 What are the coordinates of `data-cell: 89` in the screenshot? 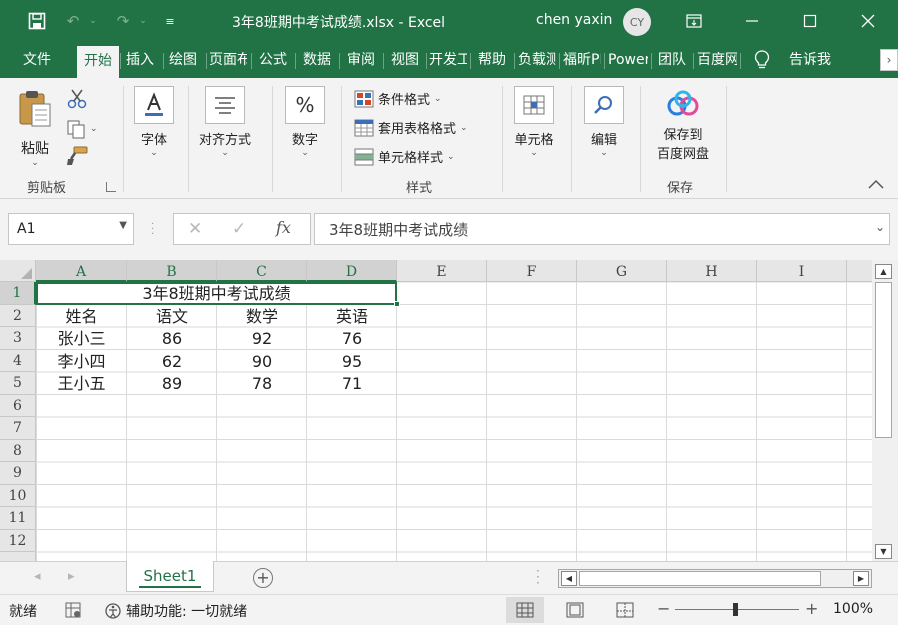 It's located at (172, 383).